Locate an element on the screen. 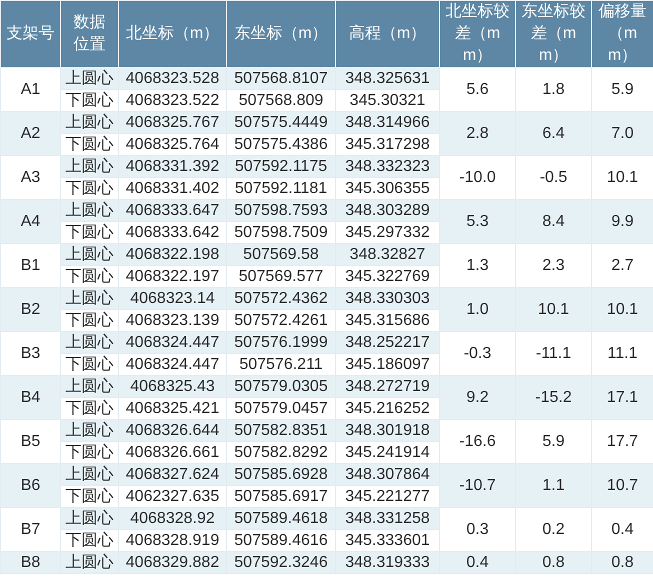  table-cell: 348.307864 is located at coordinates (388, 475).